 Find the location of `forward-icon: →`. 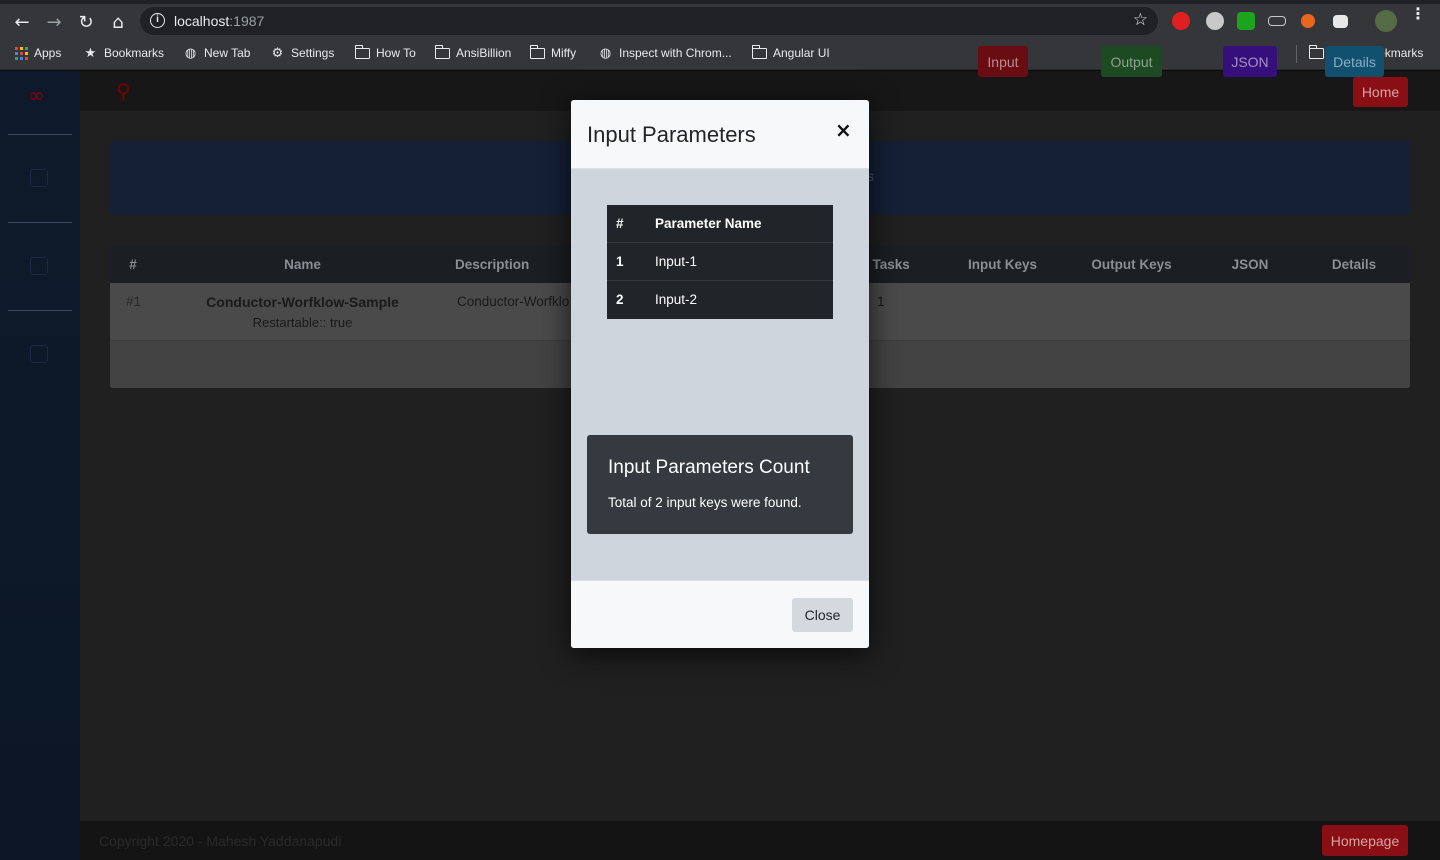

forward-icon: → is located at coordinates (54, 22).